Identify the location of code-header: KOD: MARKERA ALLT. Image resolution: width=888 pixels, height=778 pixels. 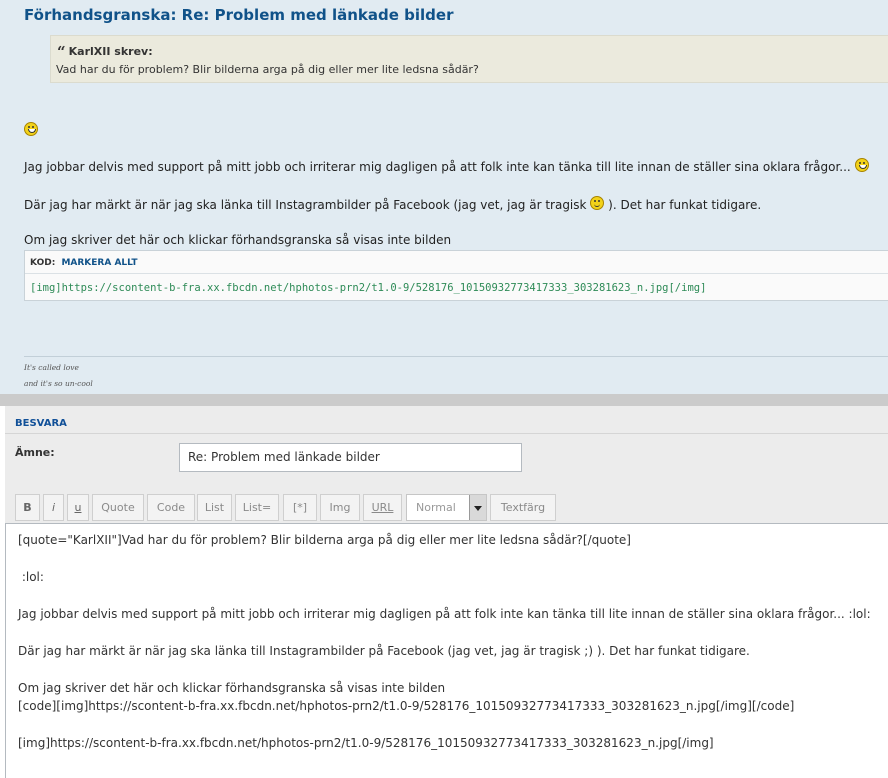
(84, 263).